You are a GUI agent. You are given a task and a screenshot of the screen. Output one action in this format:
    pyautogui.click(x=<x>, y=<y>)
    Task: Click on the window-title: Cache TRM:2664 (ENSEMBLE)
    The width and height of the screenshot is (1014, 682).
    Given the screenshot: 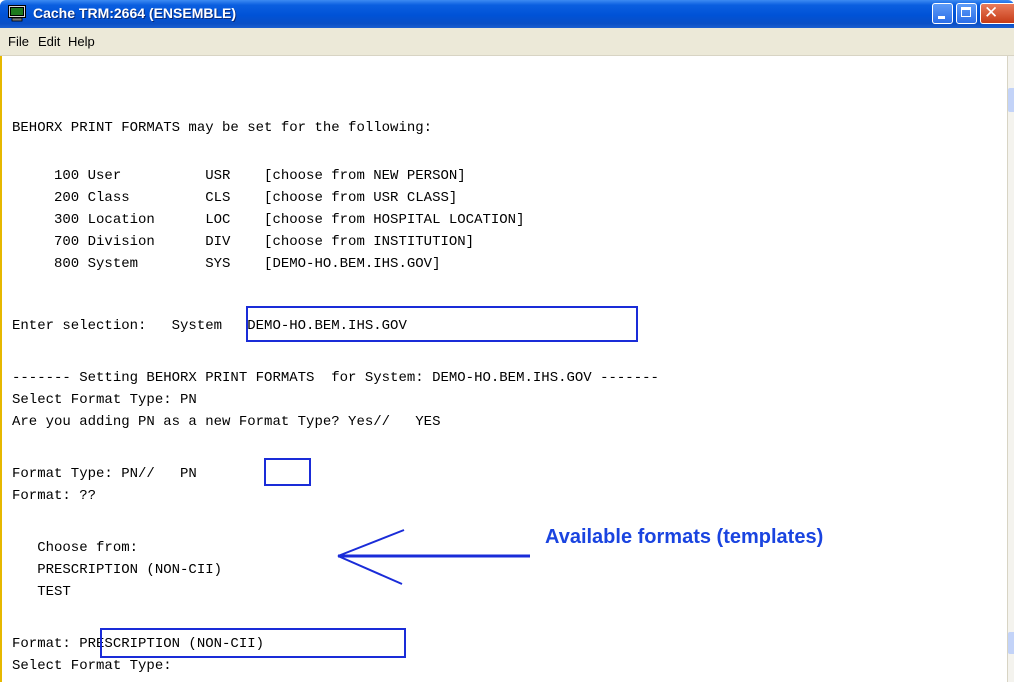 What is the action you would take?
    pyautogui.click(x=135, y=13)
    